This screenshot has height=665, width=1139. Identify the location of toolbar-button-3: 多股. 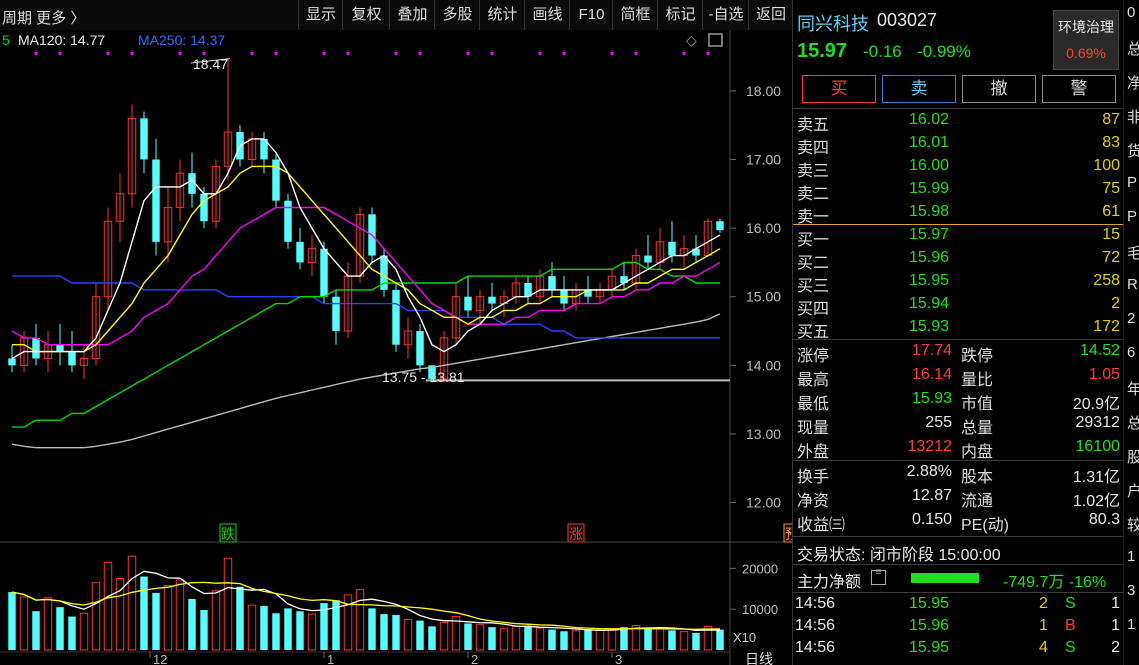
(457, 15).